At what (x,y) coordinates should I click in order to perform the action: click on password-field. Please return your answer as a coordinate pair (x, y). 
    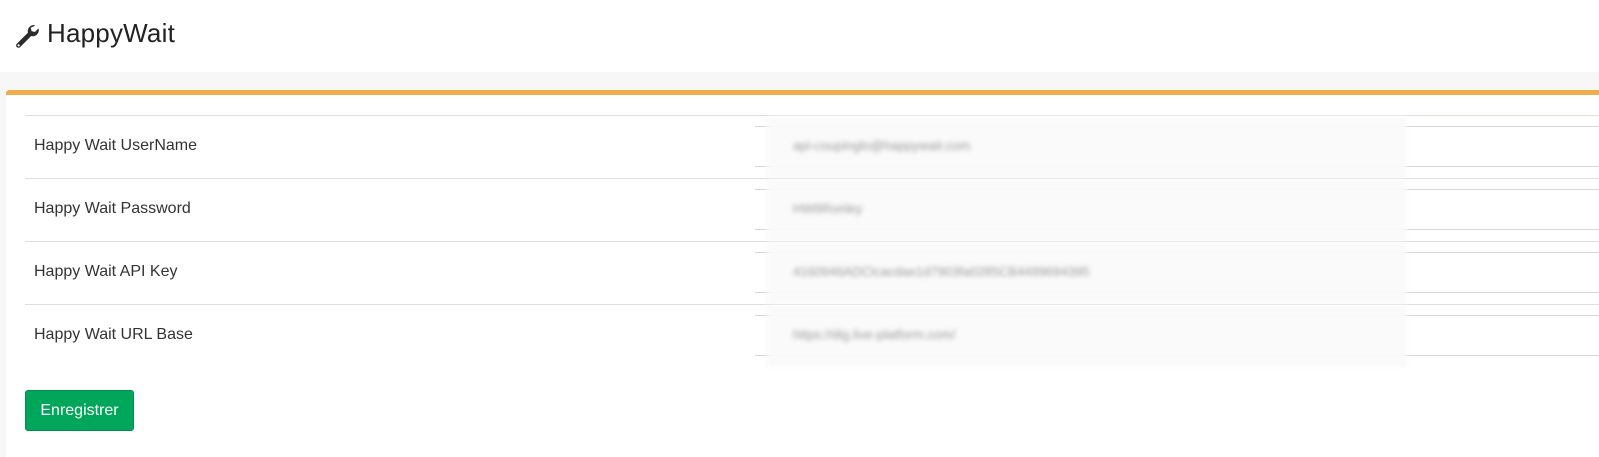
    Looking at the image, I should click on (1177, 209).